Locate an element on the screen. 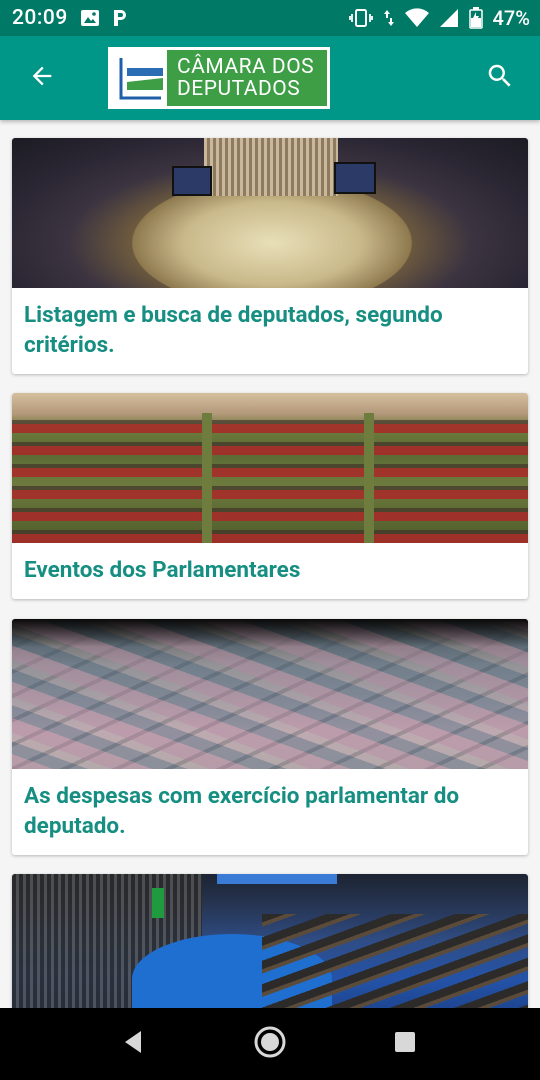 This screenshot has height=1080, width=540. nav-home-button is located at coordinates (270, 1044).